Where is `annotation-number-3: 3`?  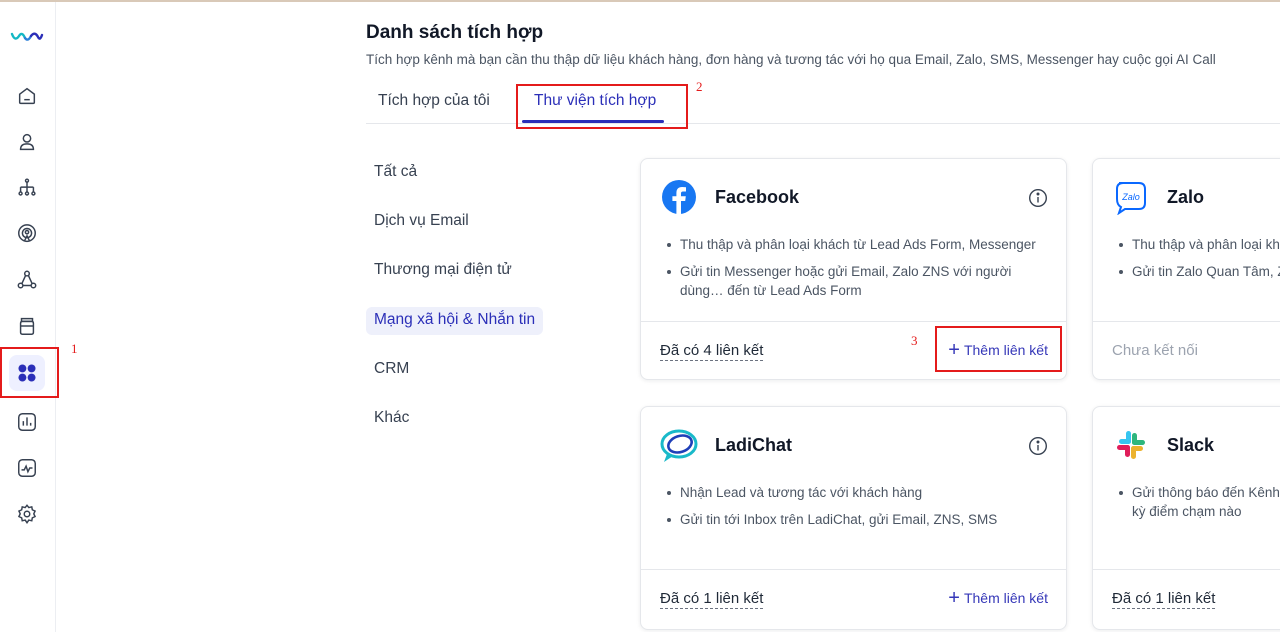
annotation-number-3: 3 is located at coordinates (914, 340).